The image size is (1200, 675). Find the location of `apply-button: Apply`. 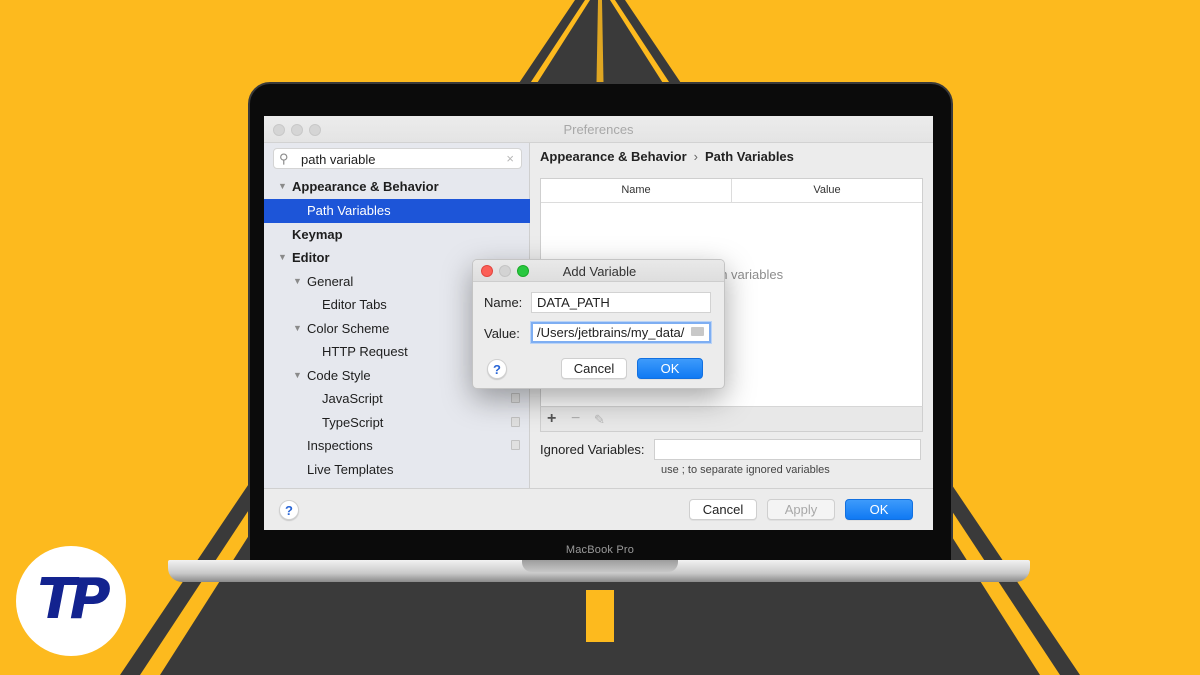

apply-button: Apply is located at coordinates (801, 509).